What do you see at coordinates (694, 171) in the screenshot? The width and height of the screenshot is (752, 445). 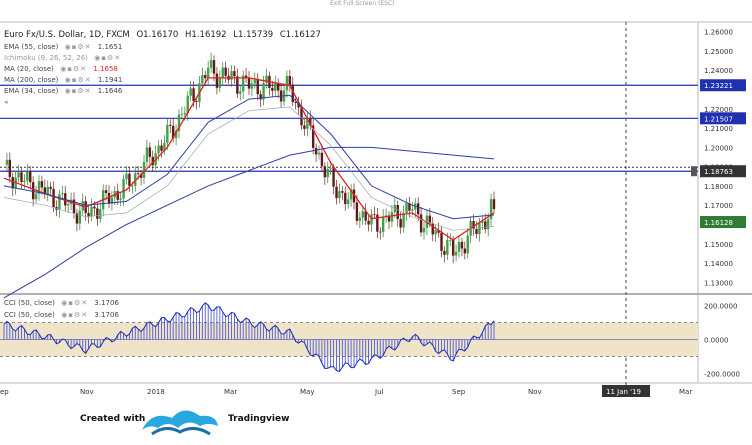 I see `label-marker-icon` at bounding box center [694, 171].